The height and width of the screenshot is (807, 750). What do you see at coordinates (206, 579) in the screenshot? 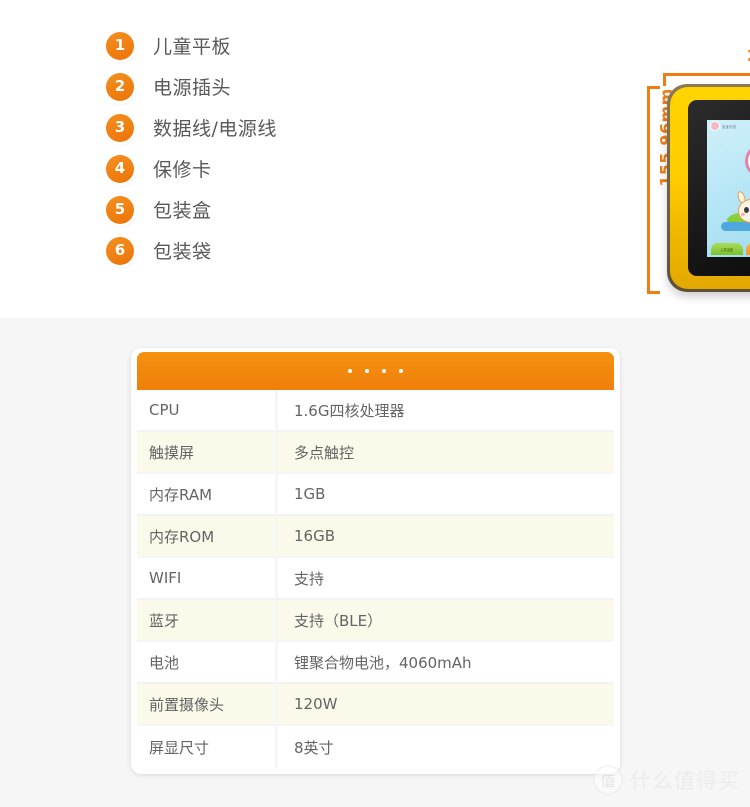
I see `spec-key-cell: WIFI` at bounding box center [206, 579].